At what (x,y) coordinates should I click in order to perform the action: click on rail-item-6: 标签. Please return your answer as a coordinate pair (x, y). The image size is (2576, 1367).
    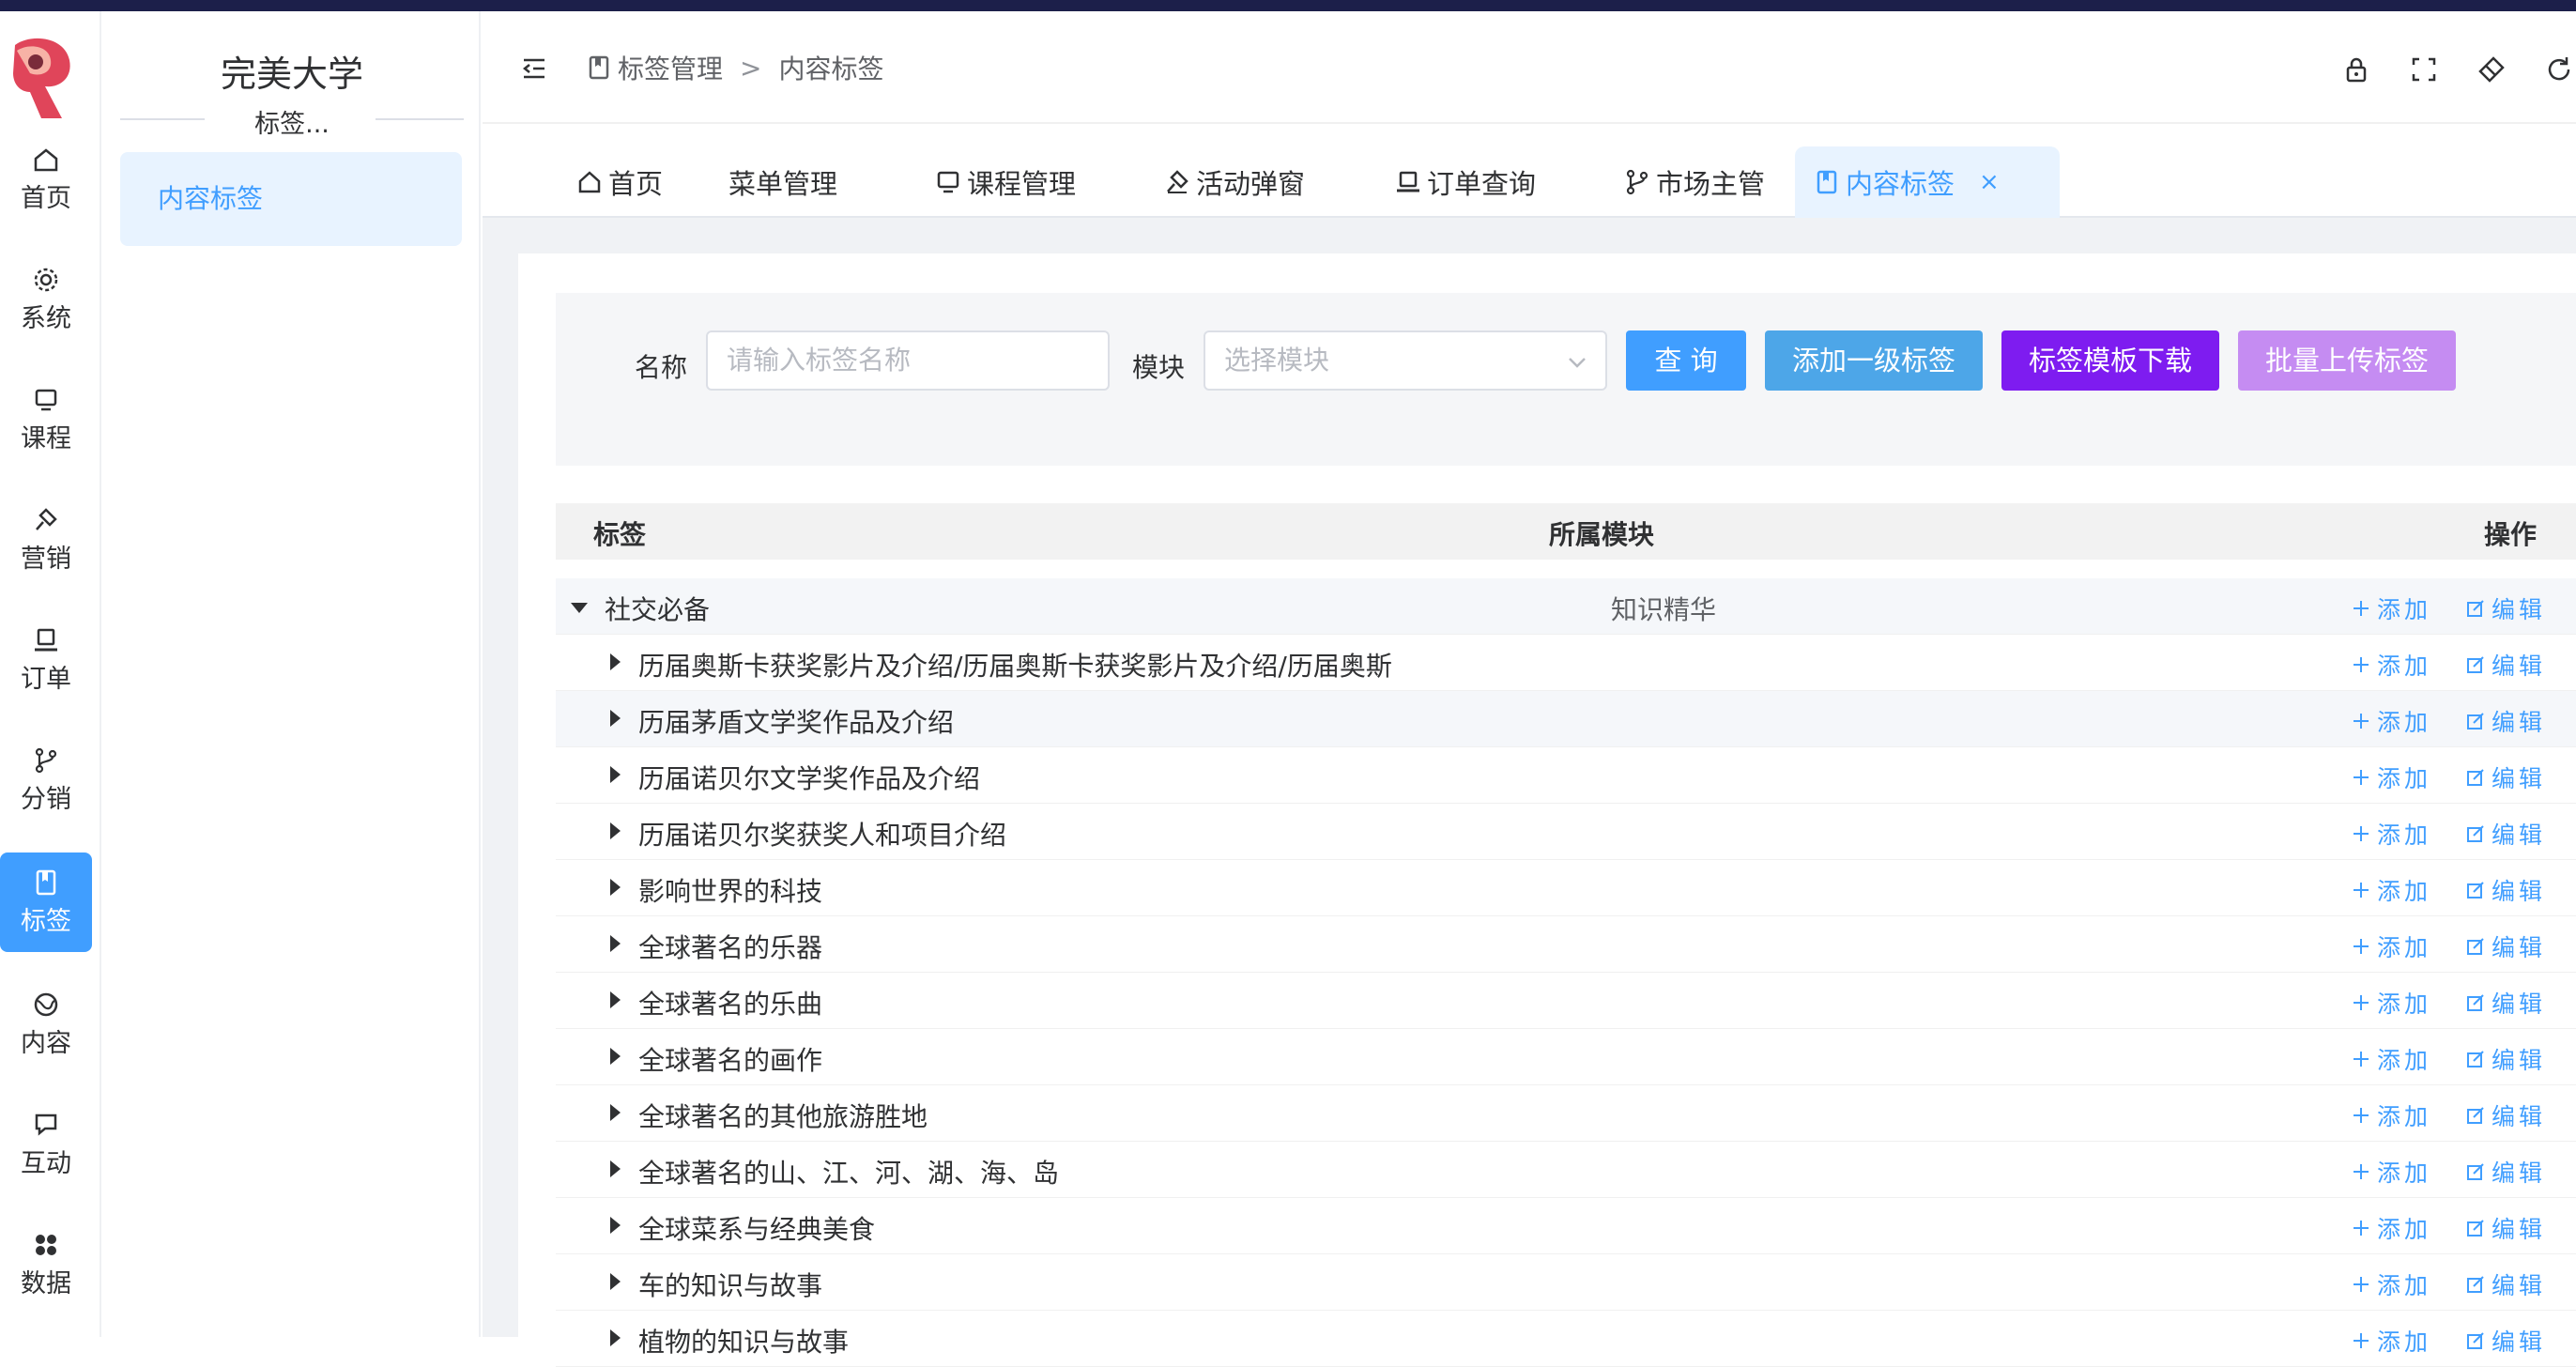
    Looking at the image, I should click on (46, 902).